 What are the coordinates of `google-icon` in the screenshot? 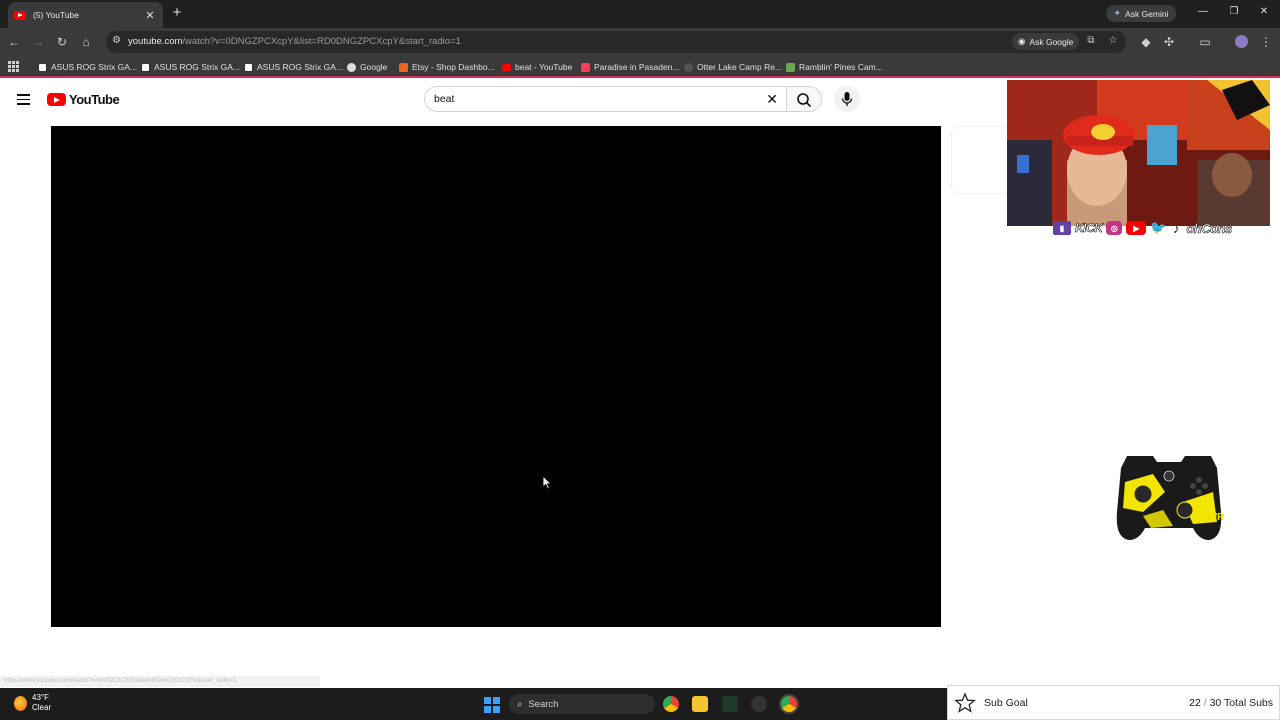 It's located at (351, 67).